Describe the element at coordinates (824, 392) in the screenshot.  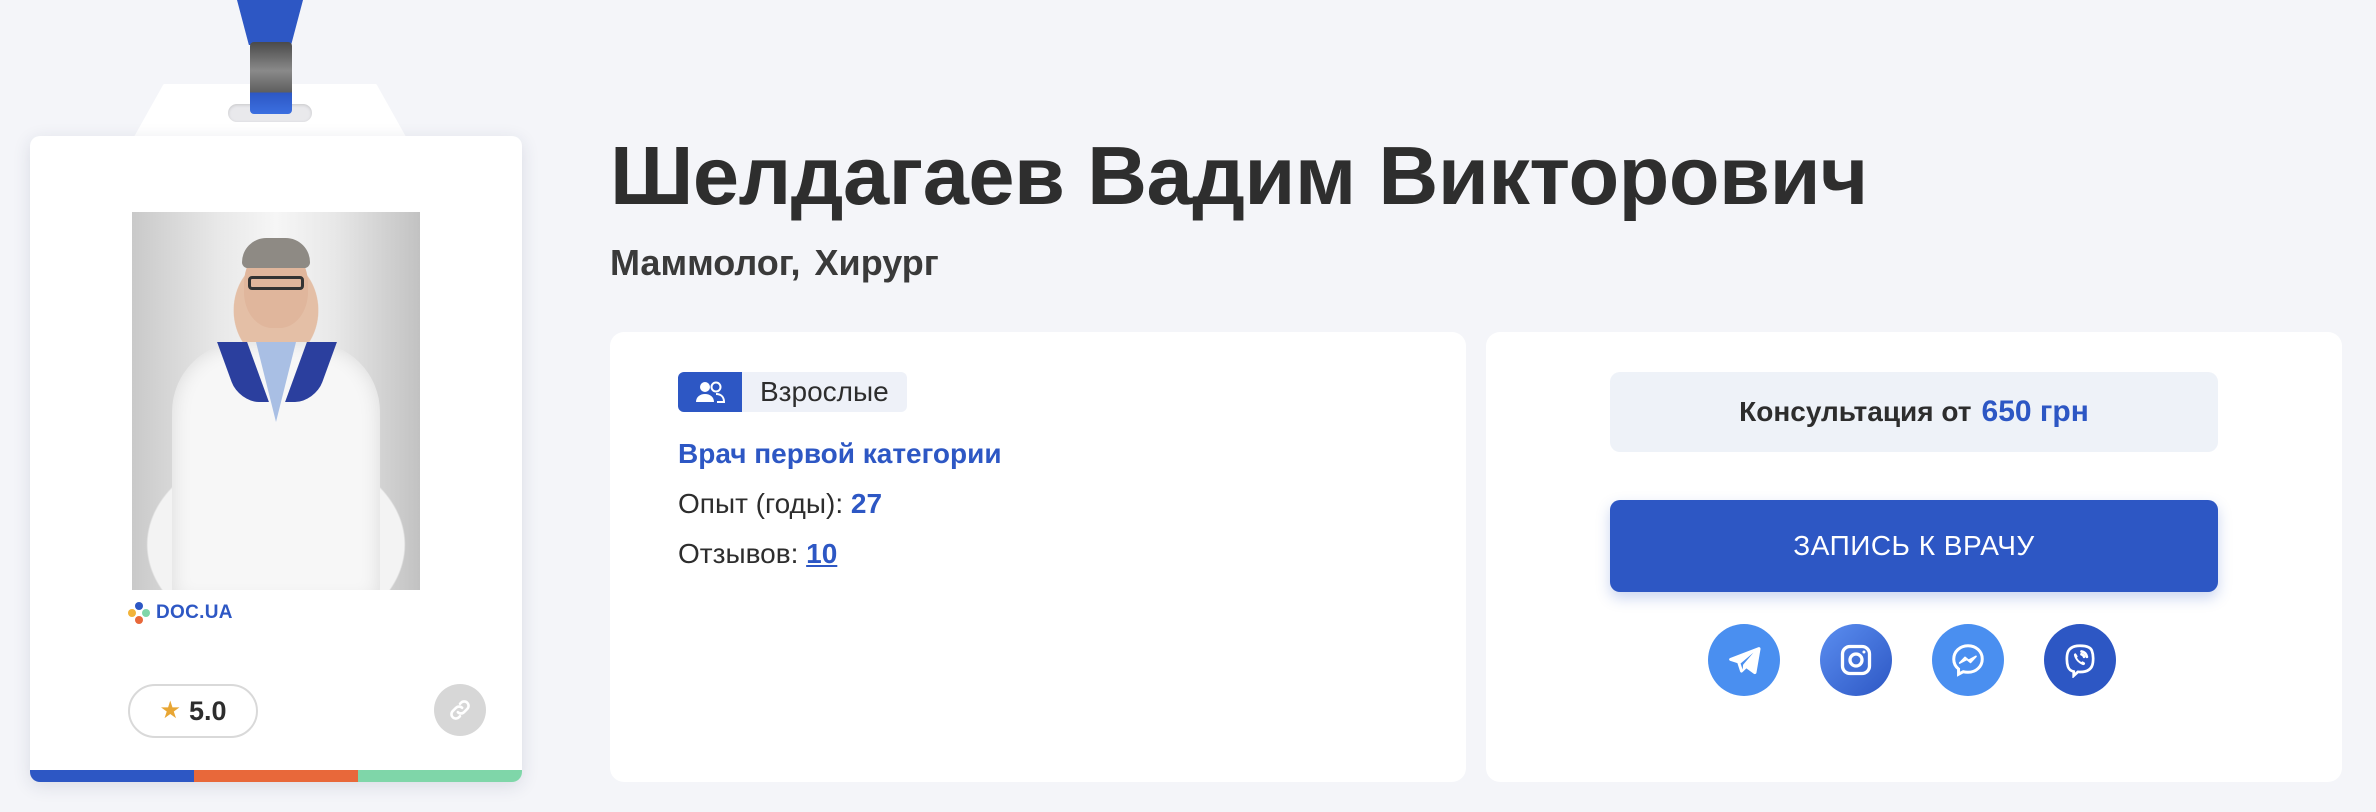
I see `age-group-label: Взрослые` at that location.